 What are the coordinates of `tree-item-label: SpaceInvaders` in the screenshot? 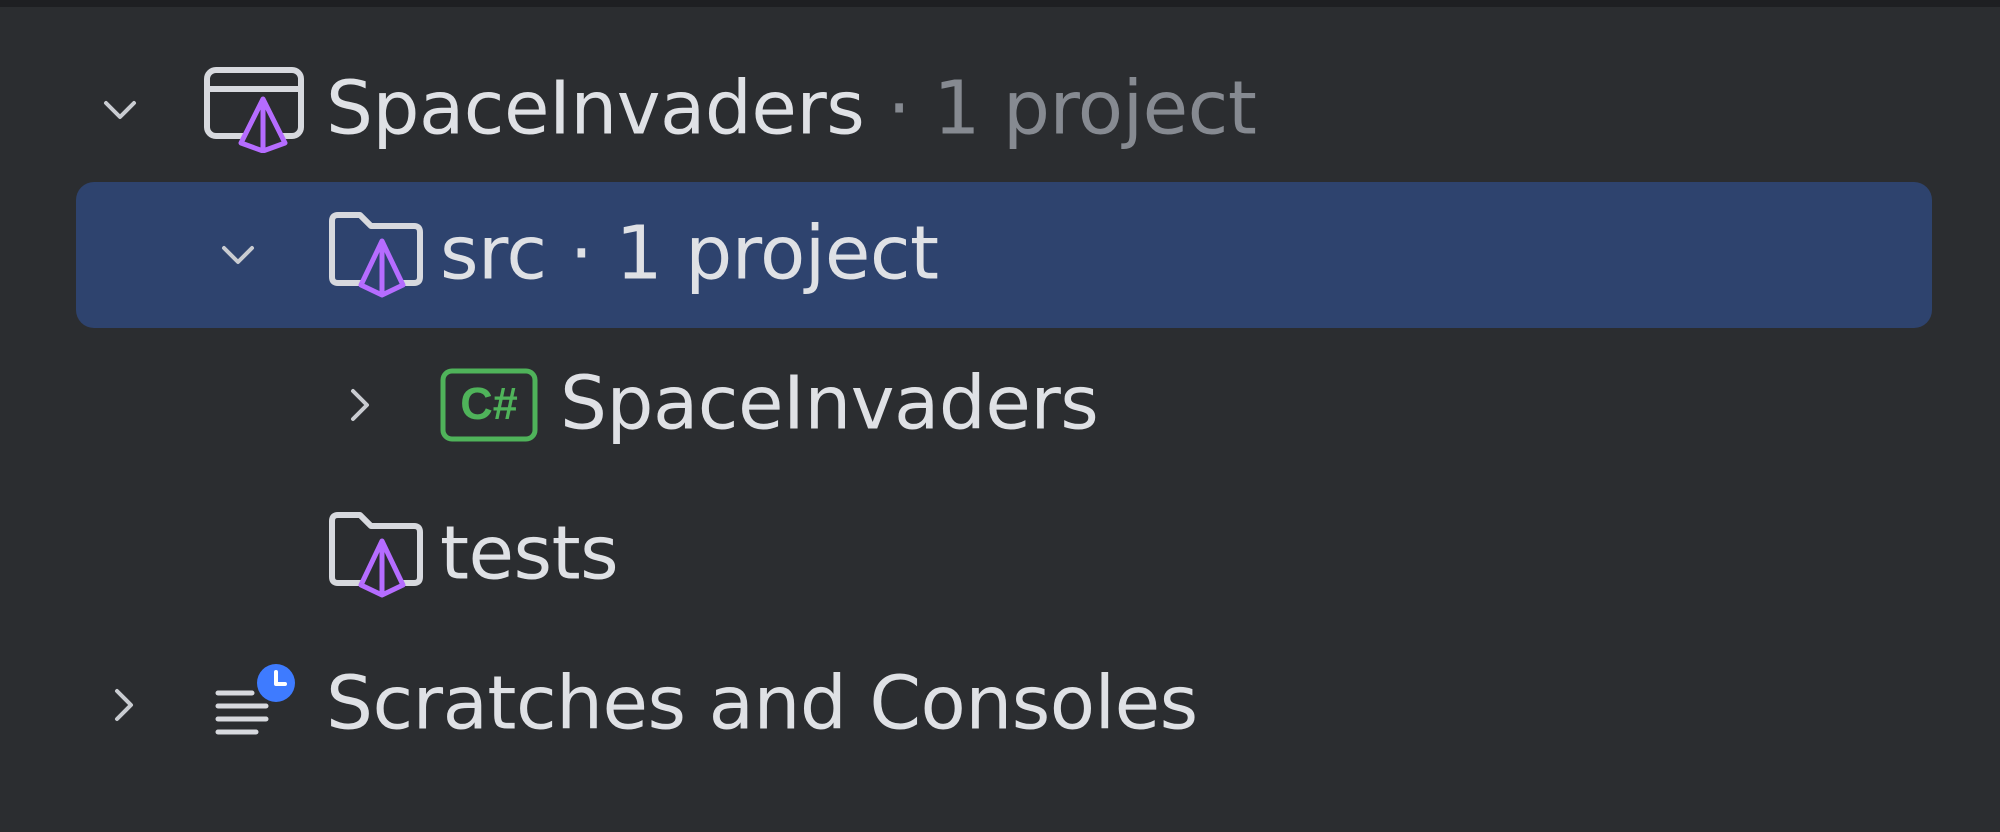 It's located at (829, 404).